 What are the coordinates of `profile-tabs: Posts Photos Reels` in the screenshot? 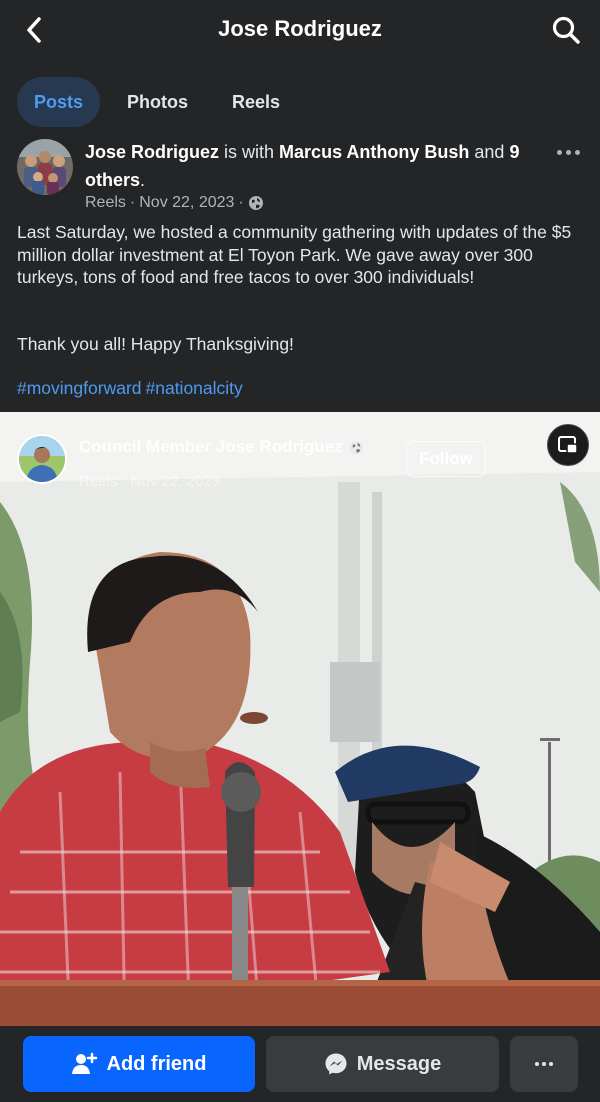 It's located at (157, 102).